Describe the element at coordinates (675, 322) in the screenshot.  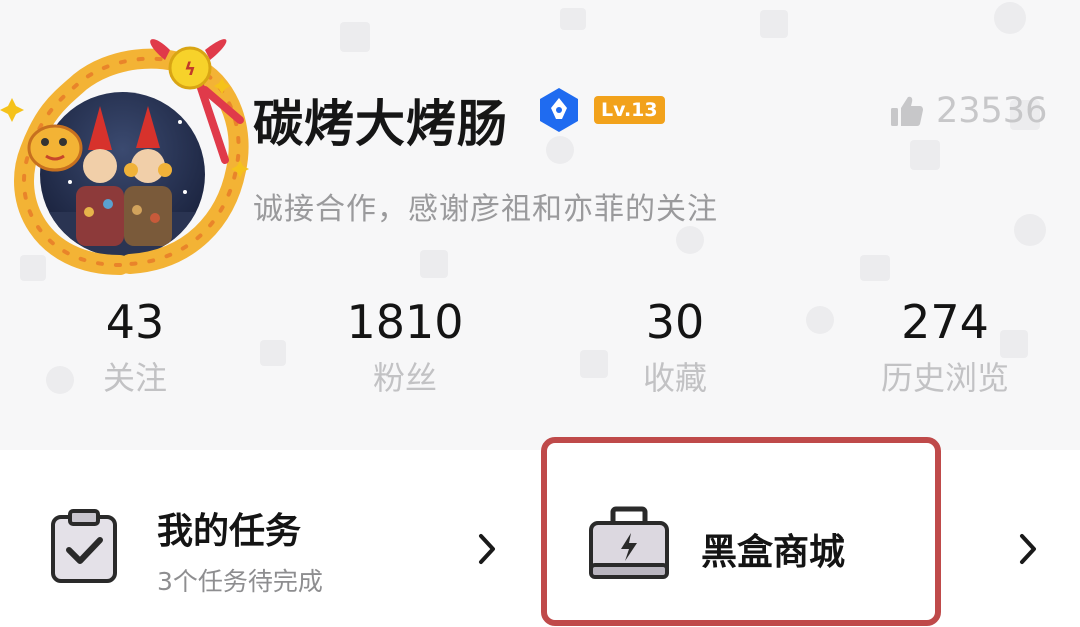
I see `stat-value: 30` at that location.